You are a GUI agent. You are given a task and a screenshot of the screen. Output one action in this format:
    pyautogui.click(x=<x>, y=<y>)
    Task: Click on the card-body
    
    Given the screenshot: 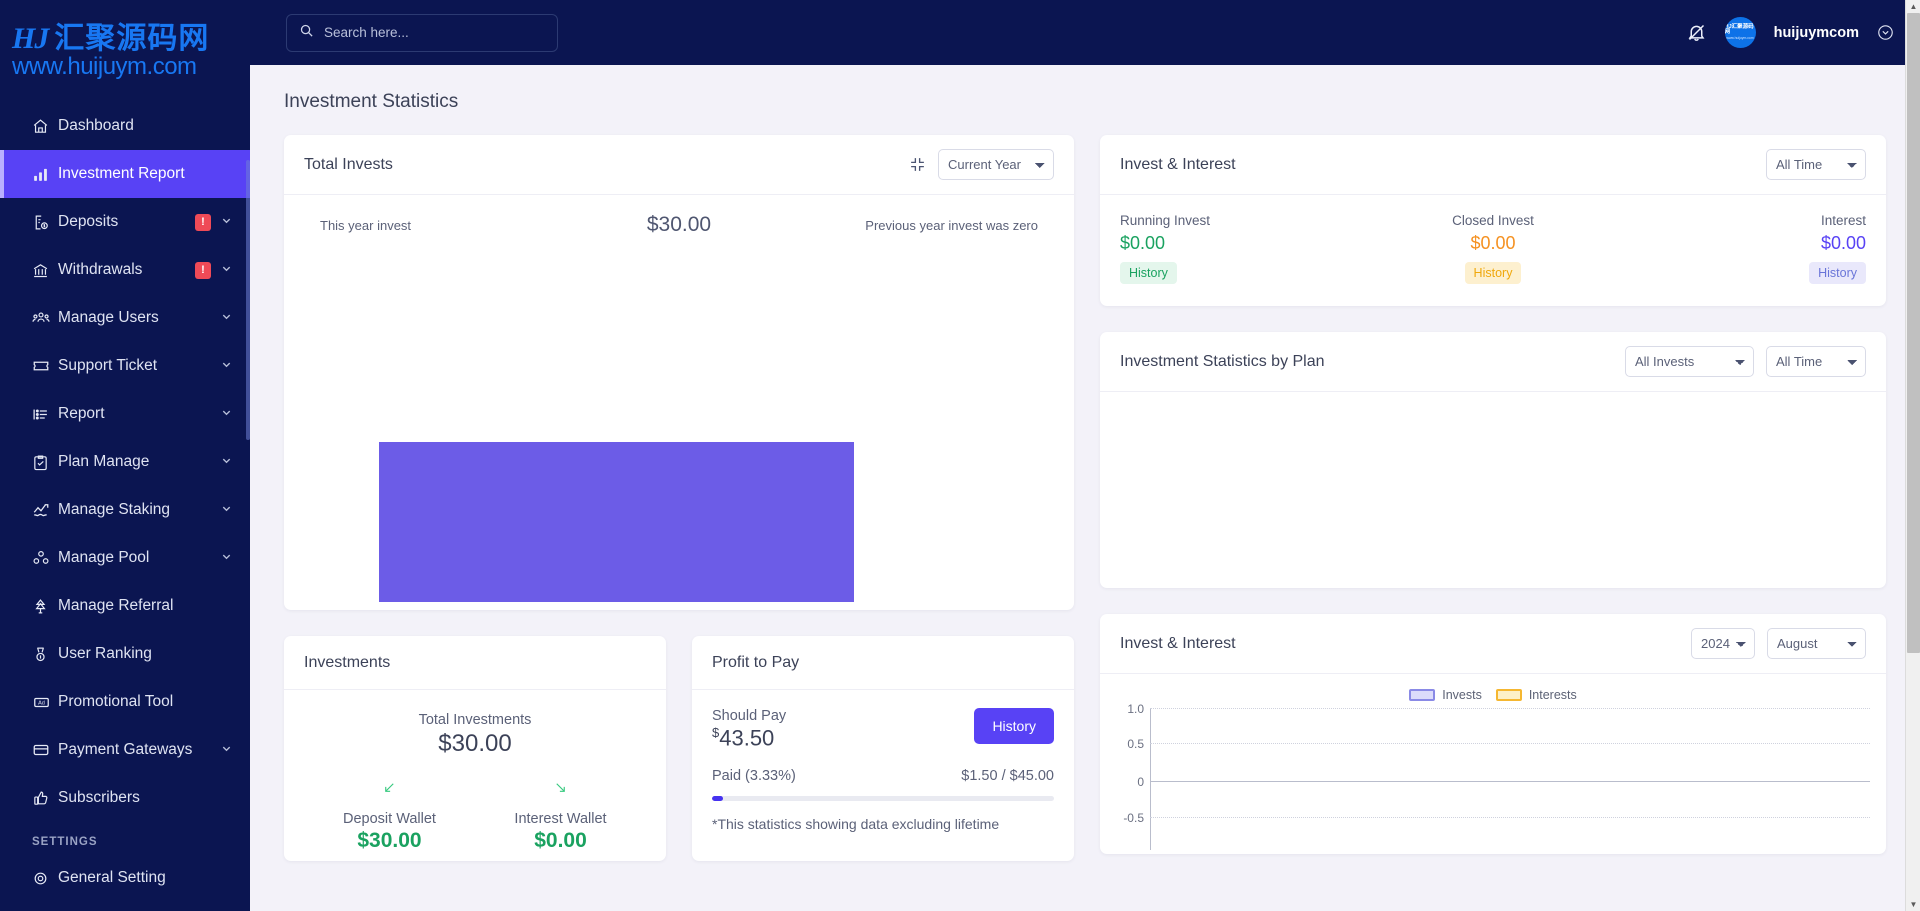 What is the action you would take?
    pyautogui.click(x=1493, y=490)
    